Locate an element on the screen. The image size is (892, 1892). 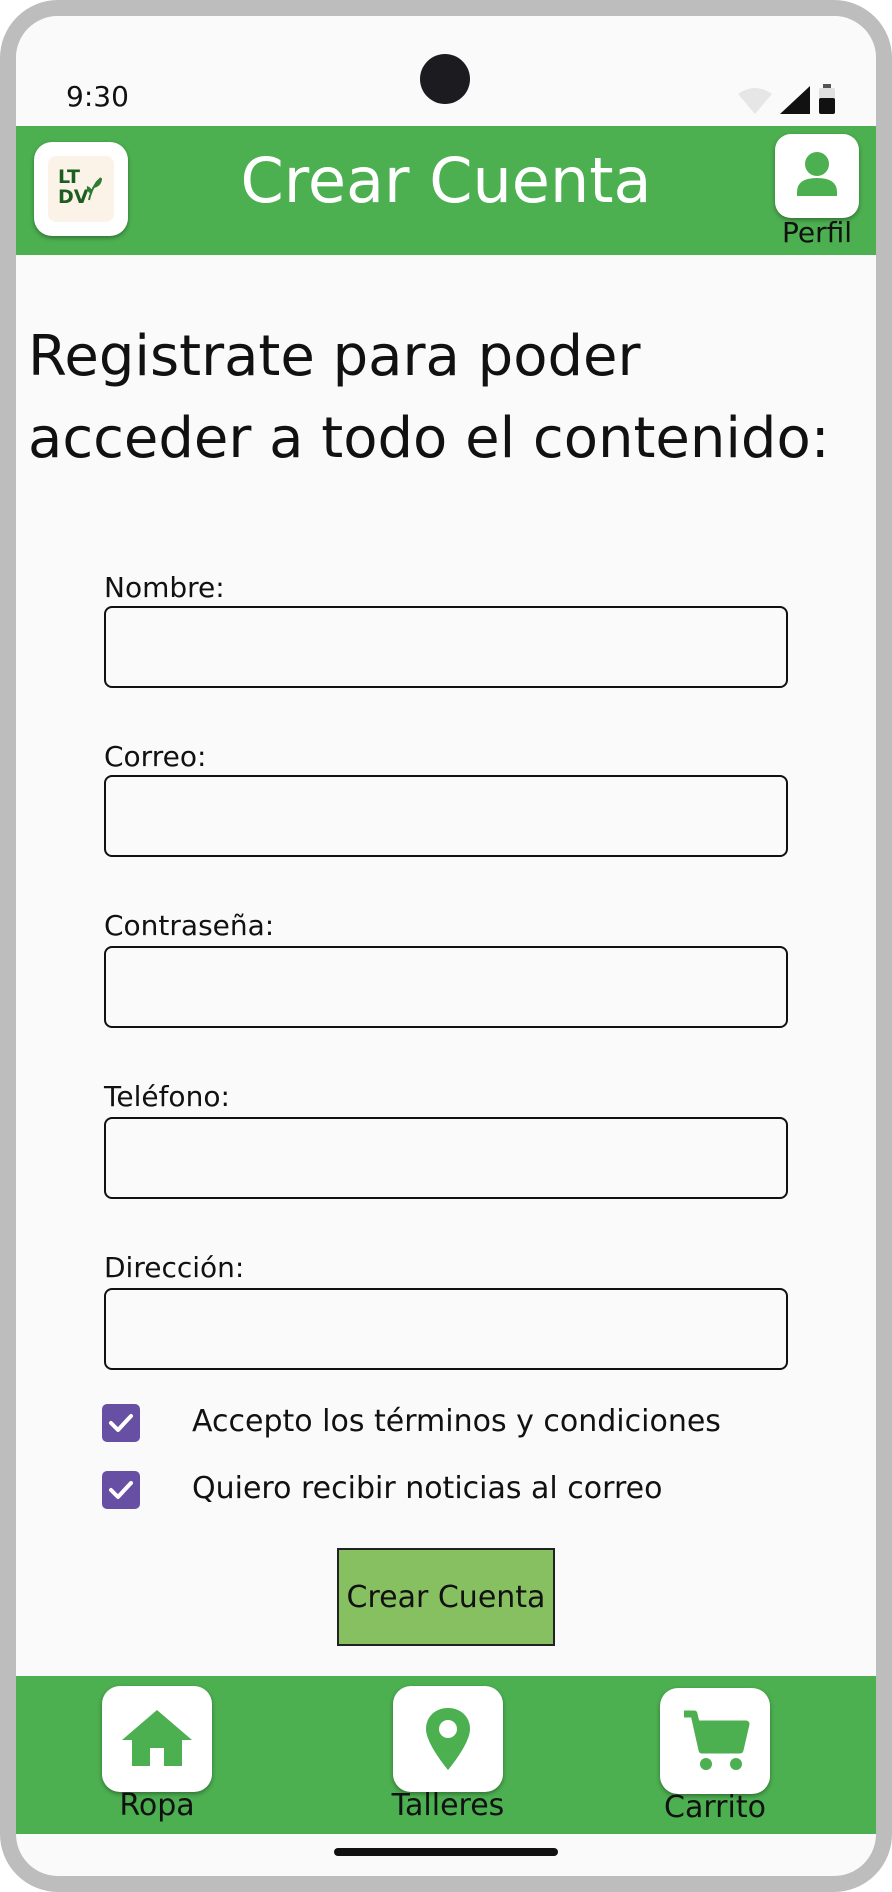
nav-label-ropa: Ropa is located at coordinates (157, 1805).